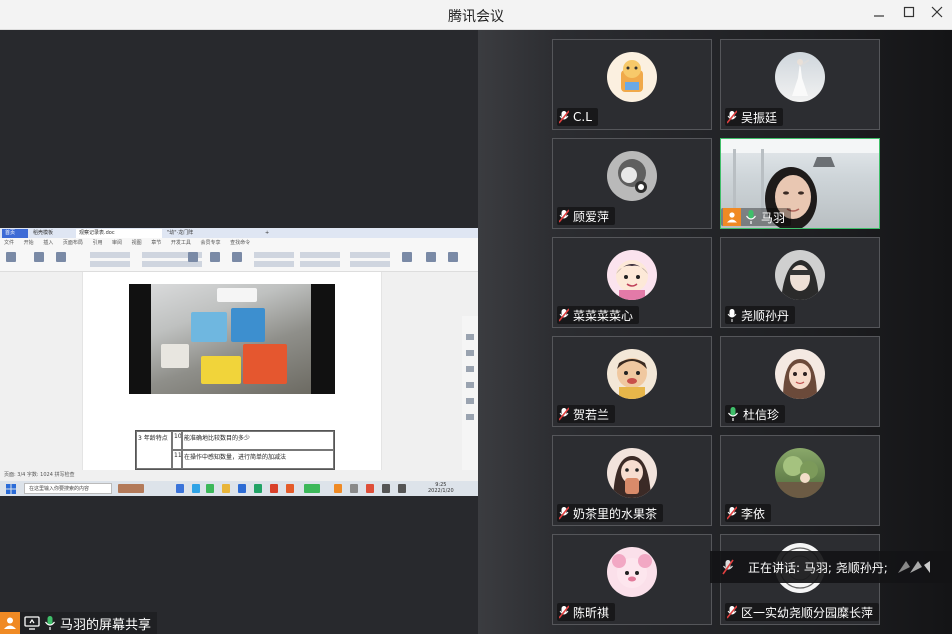 The image size is (952, 634). What do you see at coordinates (800, 183) in the screenshot?
I see `participant-tile-video: 马羽` at bounding box center [800, 183].